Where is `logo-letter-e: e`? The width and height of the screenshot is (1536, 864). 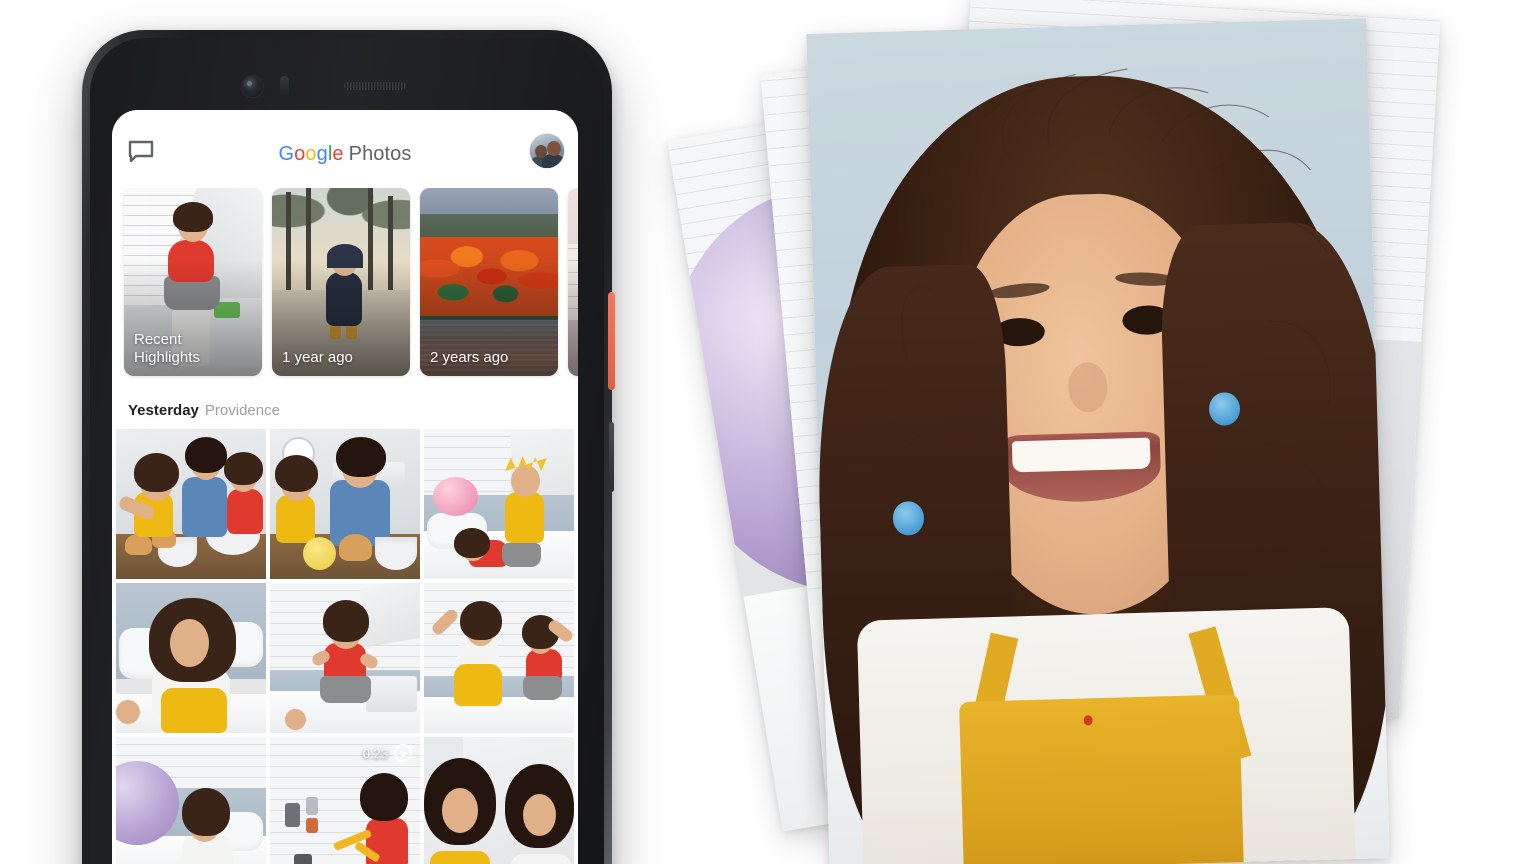
logo-letter-e: e is located at coordinates (338, 154).